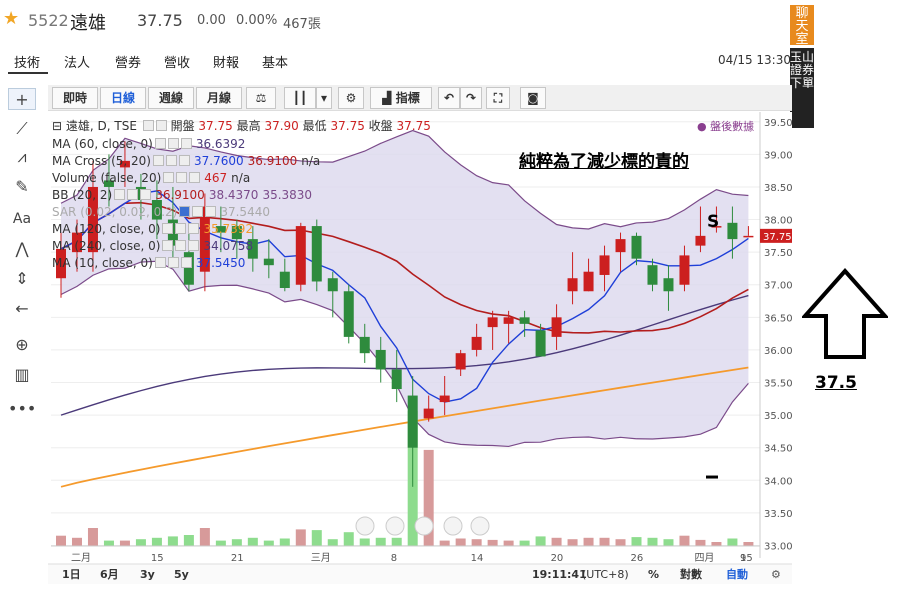 This screenshot has height=600, width=900. I want to click on ma10-value: 37.5450, so click(220, 263).